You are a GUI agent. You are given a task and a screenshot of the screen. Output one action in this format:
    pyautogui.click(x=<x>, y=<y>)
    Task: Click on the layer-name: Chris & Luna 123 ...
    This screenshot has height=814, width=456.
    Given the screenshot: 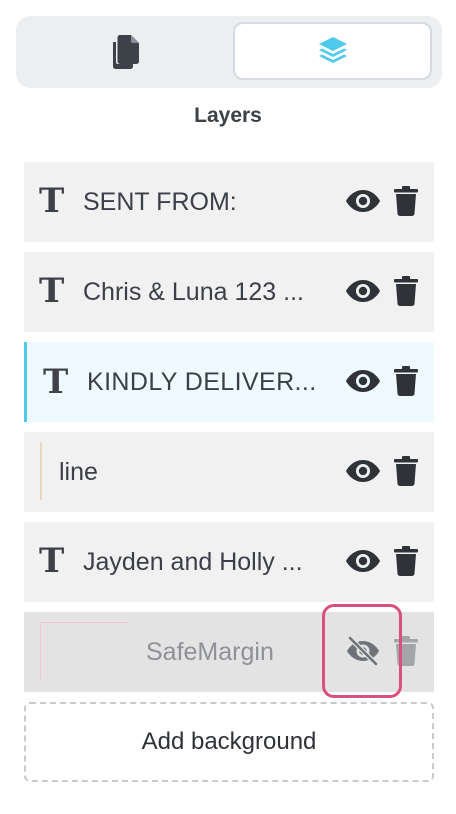 What is the action you would take?
    pyautogui.click(x=193, y=292)
    